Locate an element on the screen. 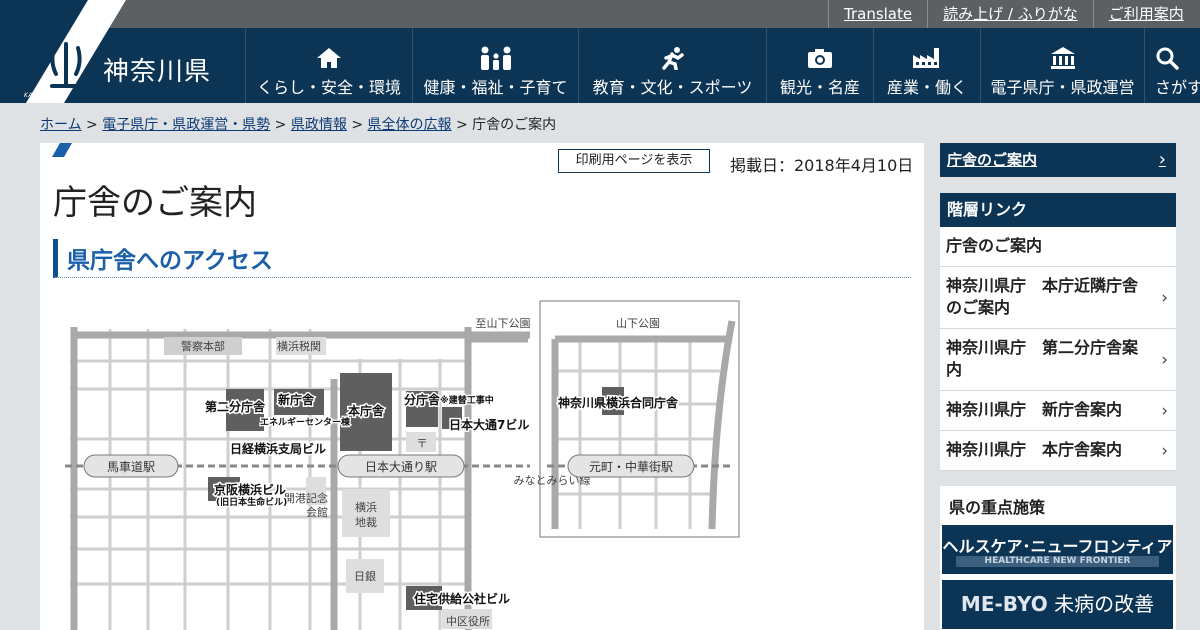  factory-icon is located at coordinates (927, 58).